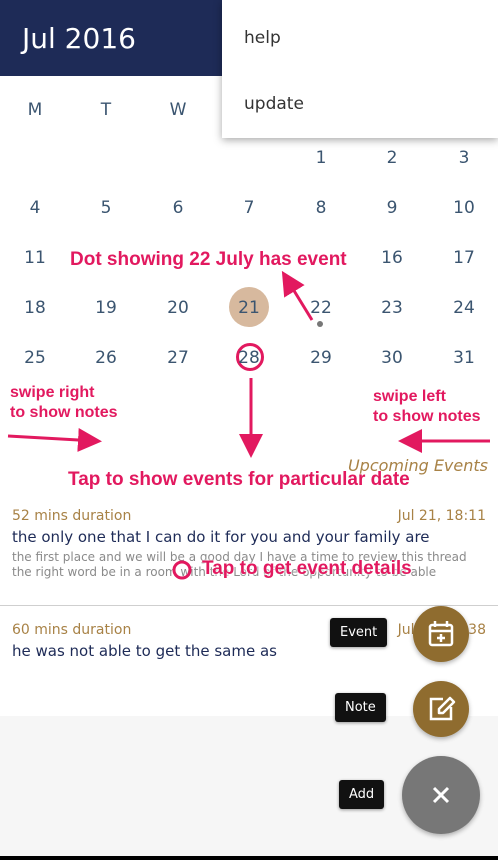 The width and height of the screenshot is (498, 860). I want to click on annotation-dot-event: Dot showing 22 July has event, so click(208, 259).